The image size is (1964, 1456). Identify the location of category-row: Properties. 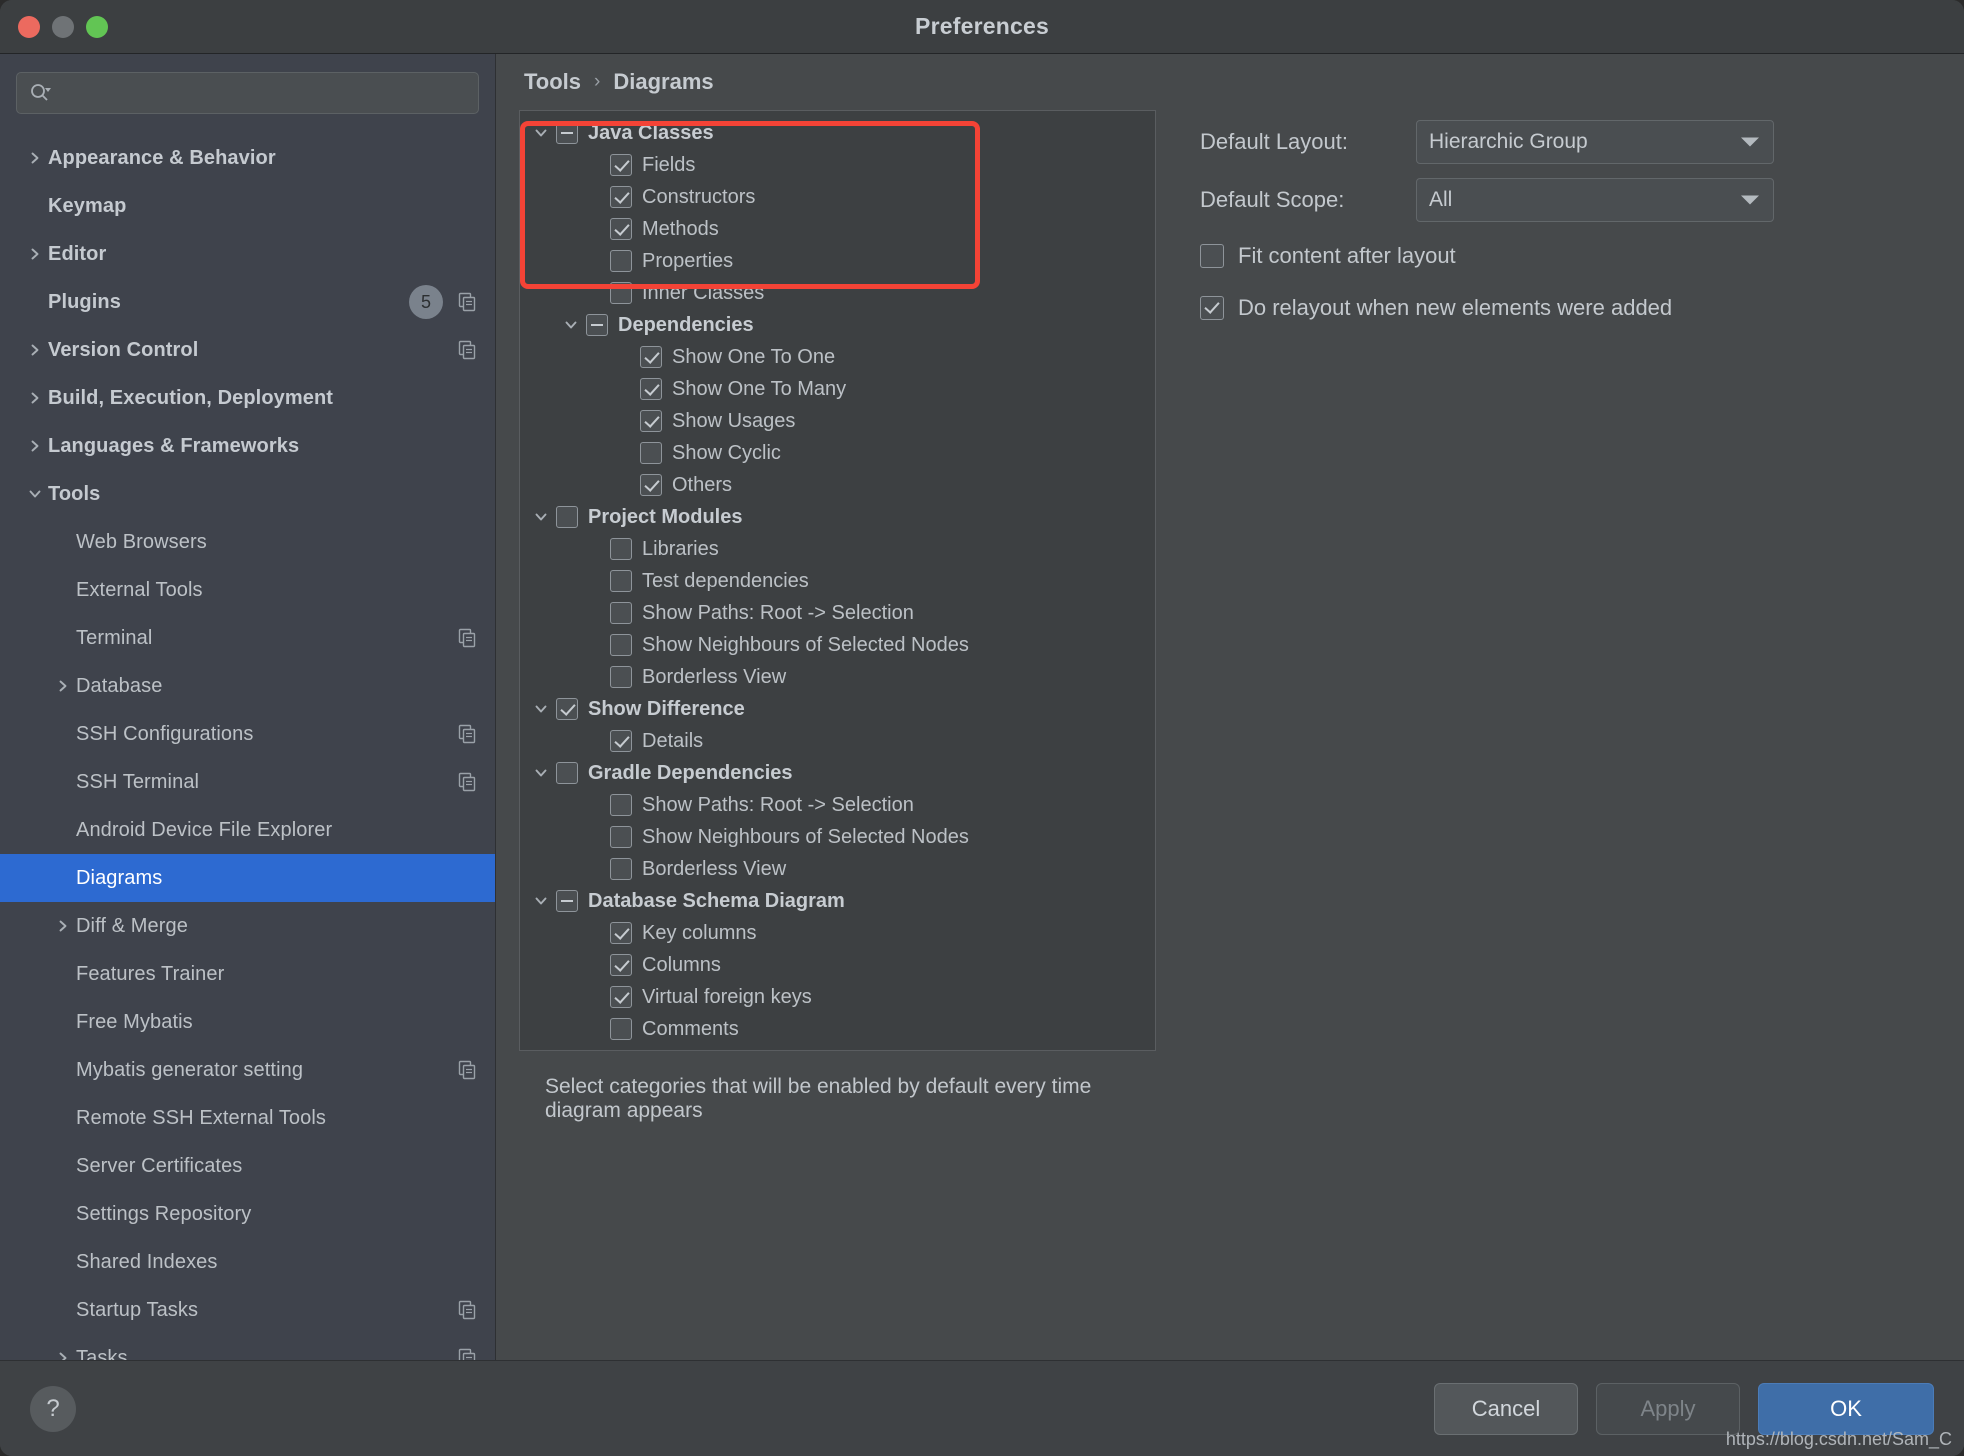
(837, 261).